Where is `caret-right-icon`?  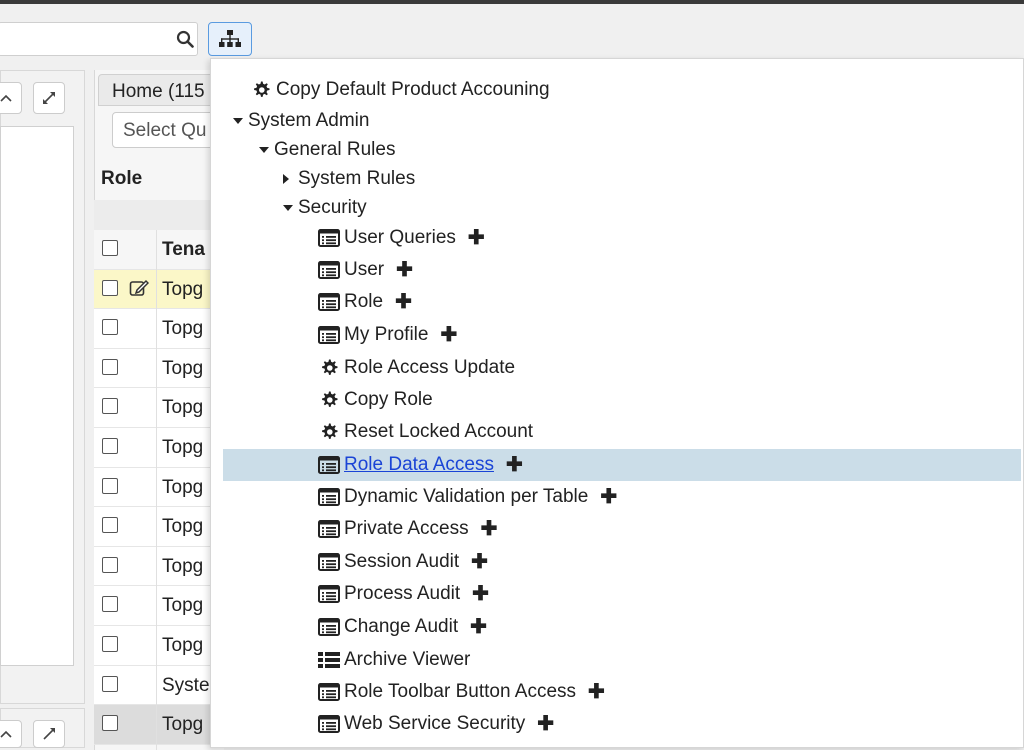 caret-right-icon is located at coordinates (289, 179).